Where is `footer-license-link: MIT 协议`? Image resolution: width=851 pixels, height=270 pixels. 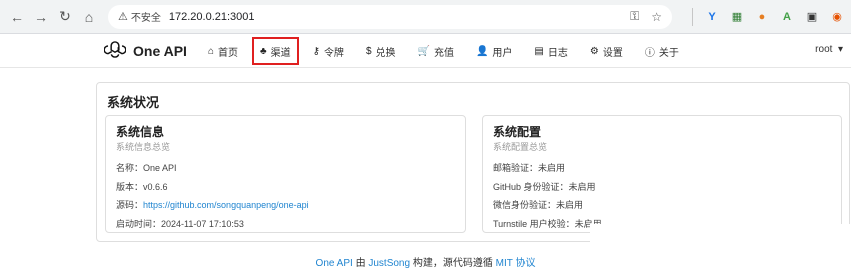 footer-license-link: MIT 协议 is located at coordinates (516, 263).